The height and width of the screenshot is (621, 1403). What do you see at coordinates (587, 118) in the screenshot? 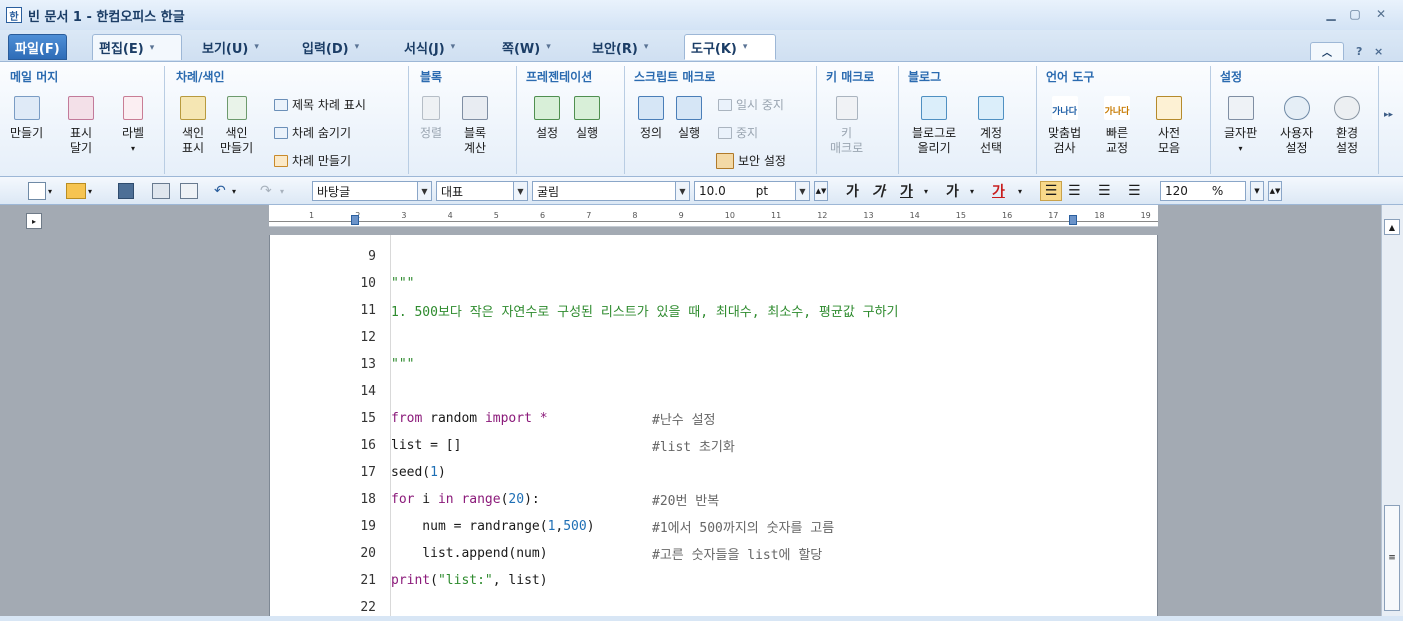
I see `presentation-run-button: 실행` at bounding box center [587, 118].